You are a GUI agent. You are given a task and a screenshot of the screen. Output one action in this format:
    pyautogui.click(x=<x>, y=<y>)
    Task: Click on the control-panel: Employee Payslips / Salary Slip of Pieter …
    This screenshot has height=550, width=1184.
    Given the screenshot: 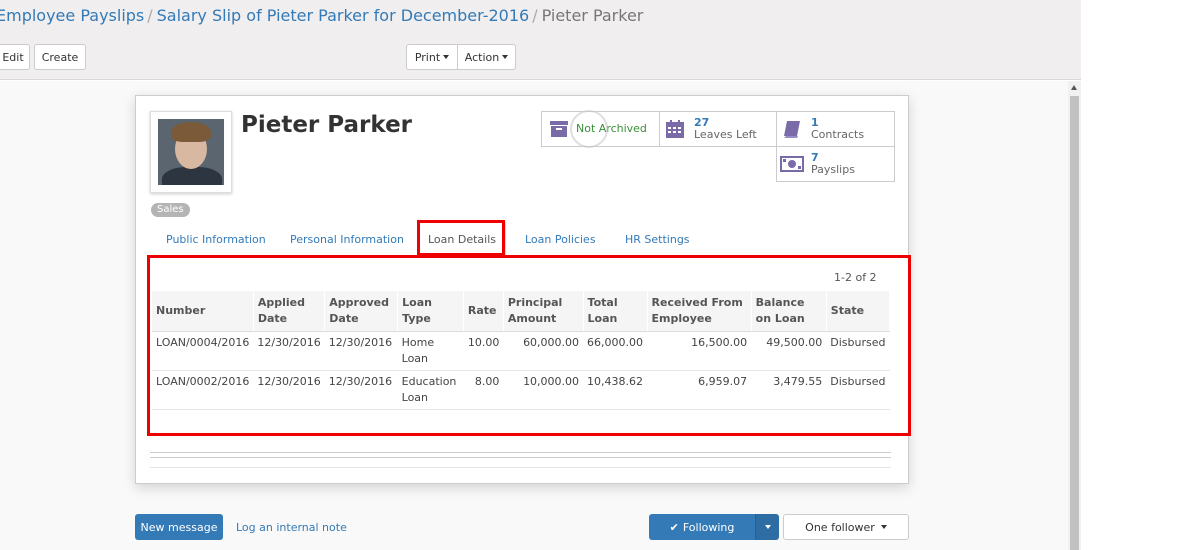 What is the action you would take?
    pyautogui.click(x=540, y=40)
    